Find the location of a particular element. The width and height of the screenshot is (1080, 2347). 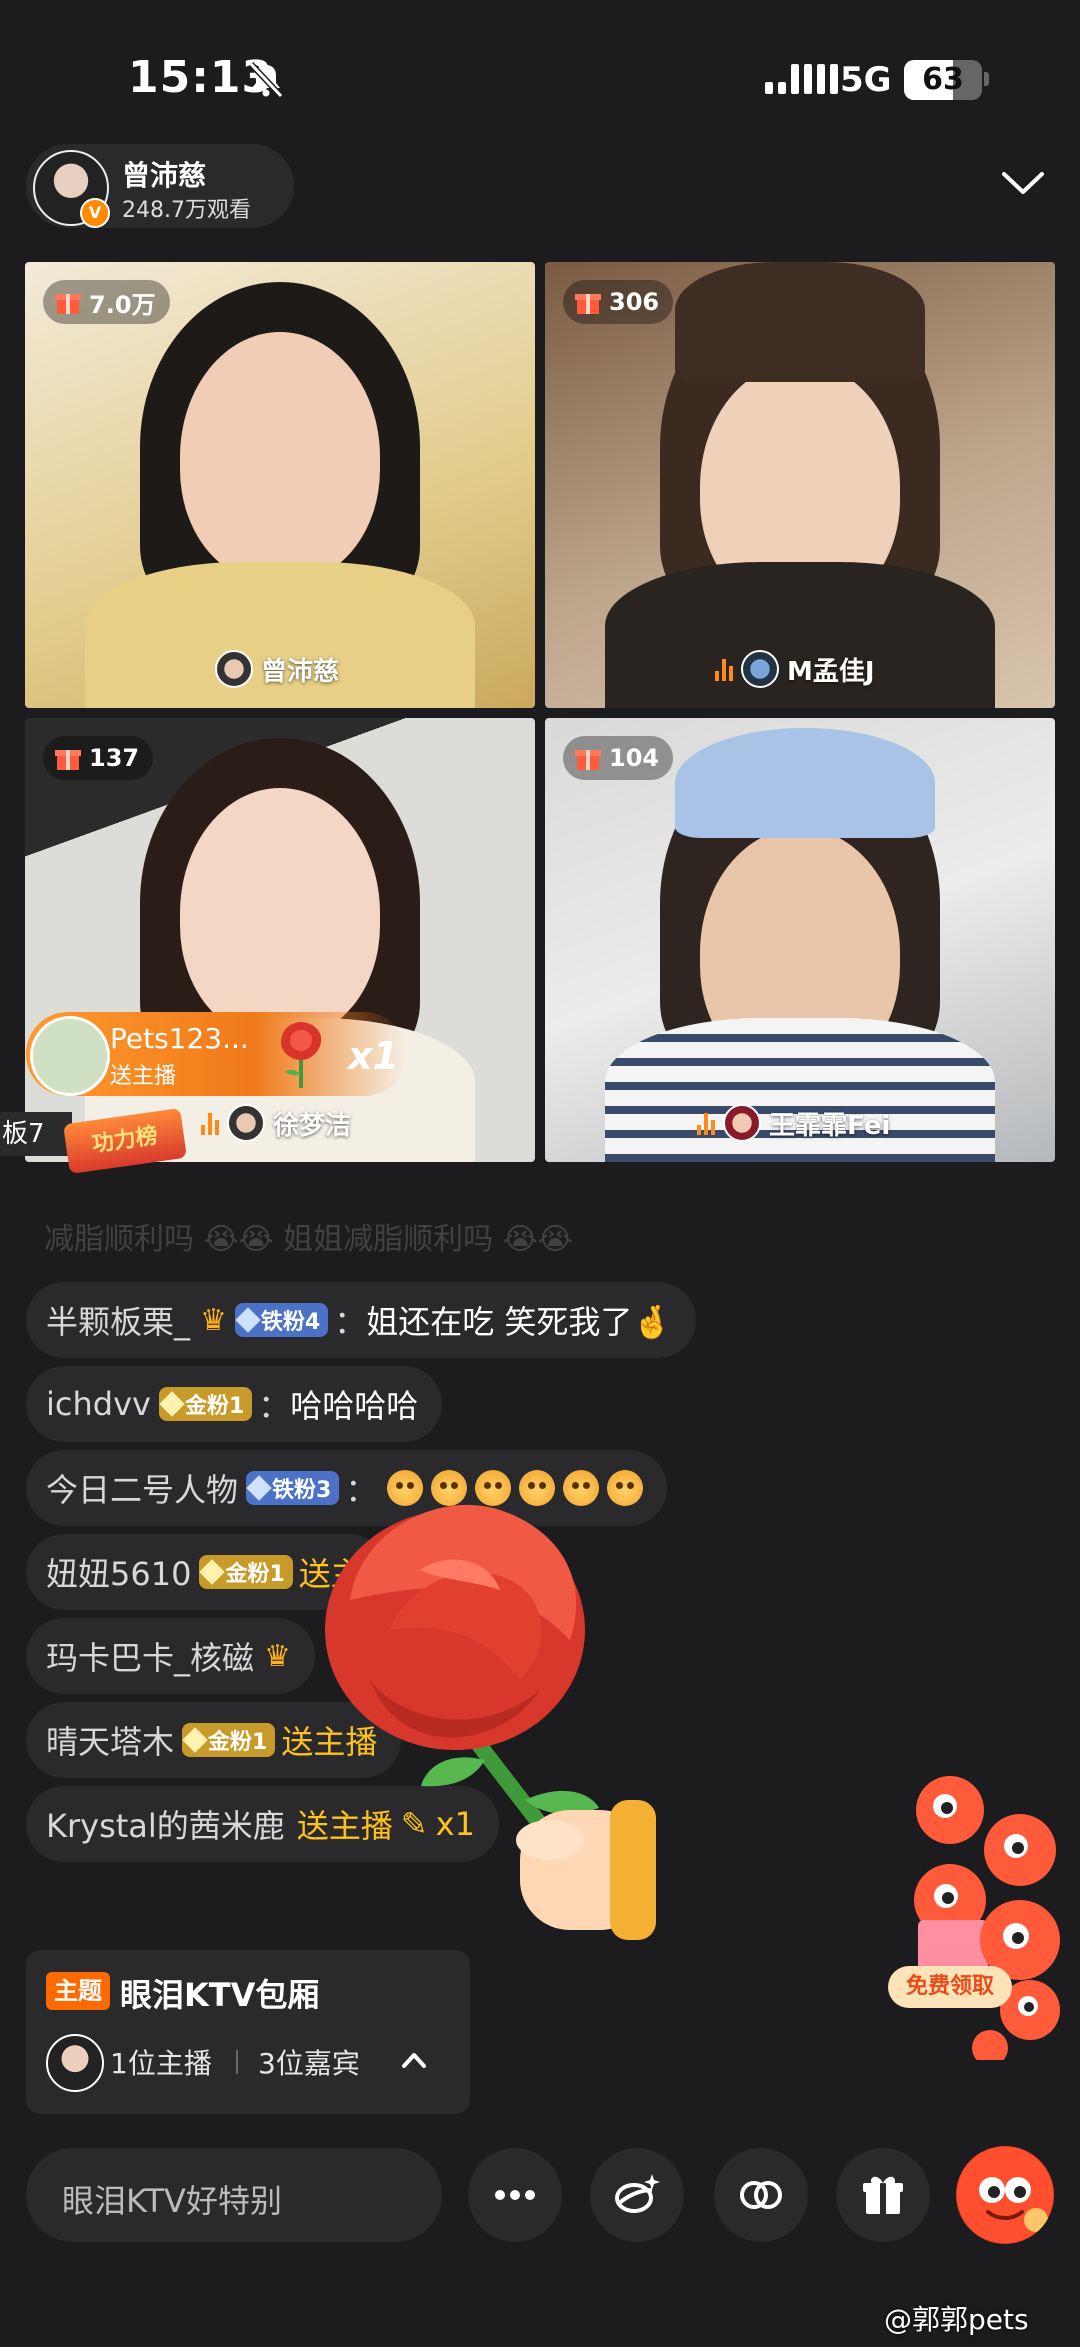

toast-avatar is located at coordinates (70, 1056).